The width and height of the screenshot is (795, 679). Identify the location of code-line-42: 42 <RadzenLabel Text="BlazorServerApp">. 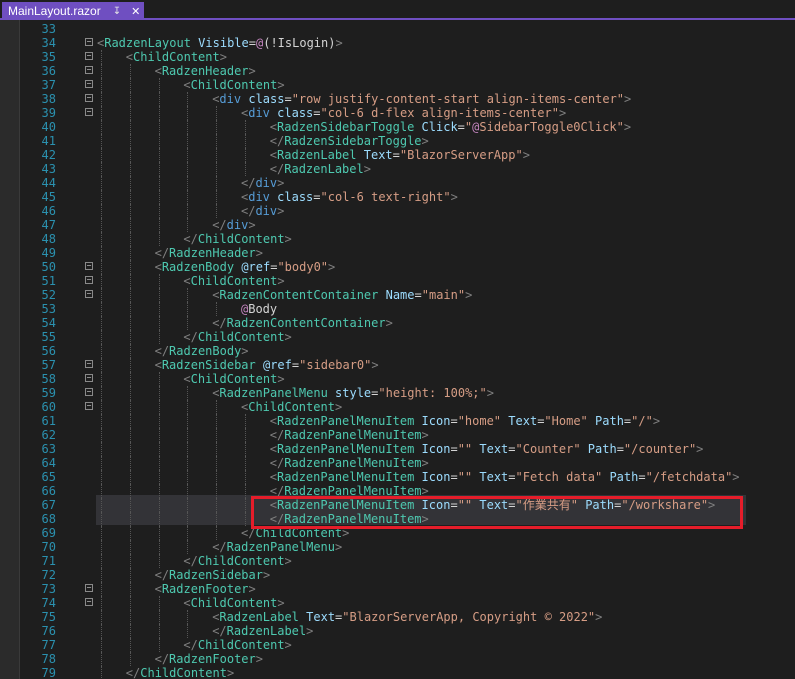
(397, 155).